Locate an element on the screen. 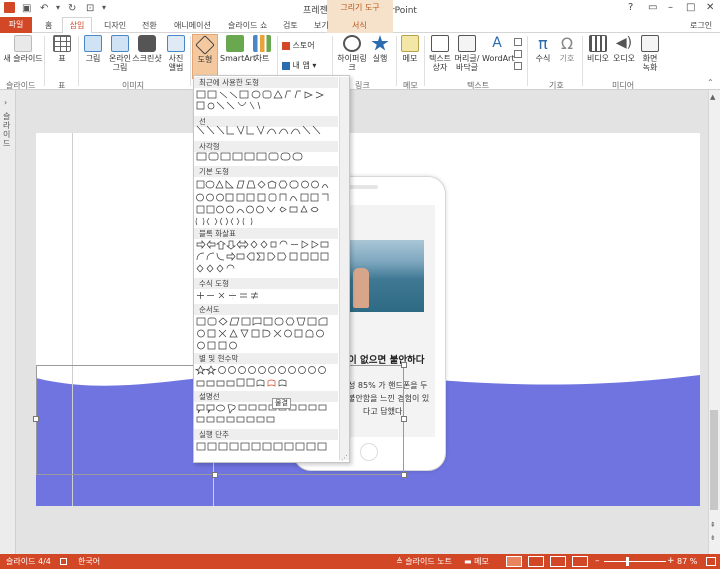  tab-home: 홈 is located at coordinates (48, 25).